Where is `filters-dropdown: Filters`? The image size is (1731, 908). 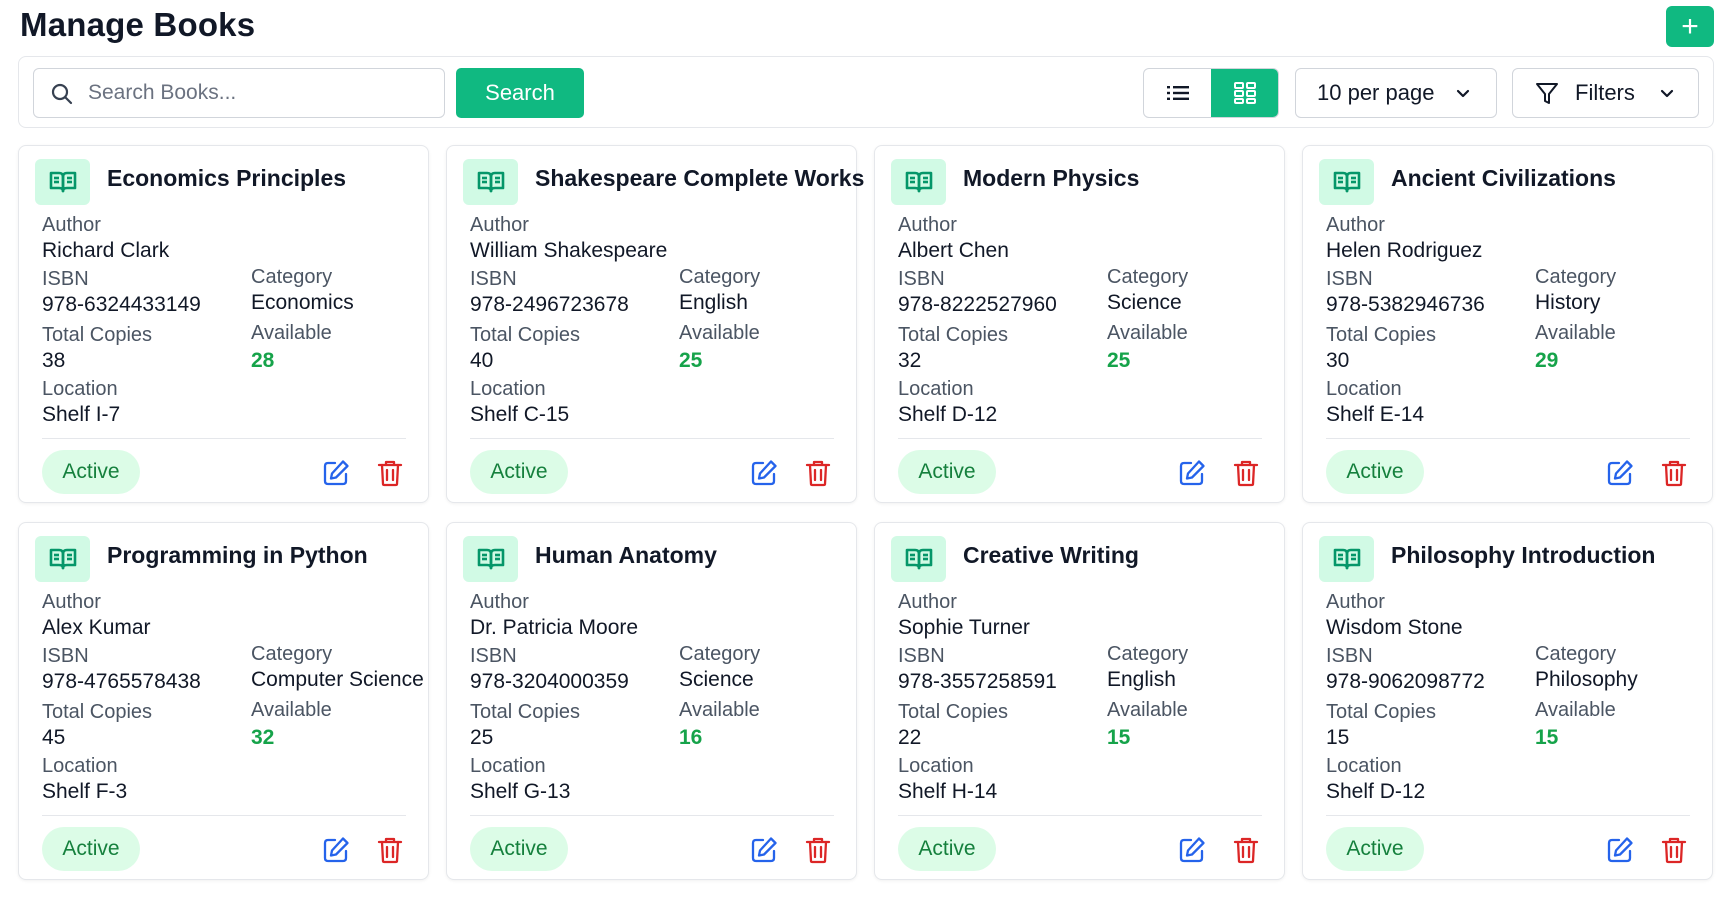
filters-dropdown: Filters is located at coordinates (1605, 93).